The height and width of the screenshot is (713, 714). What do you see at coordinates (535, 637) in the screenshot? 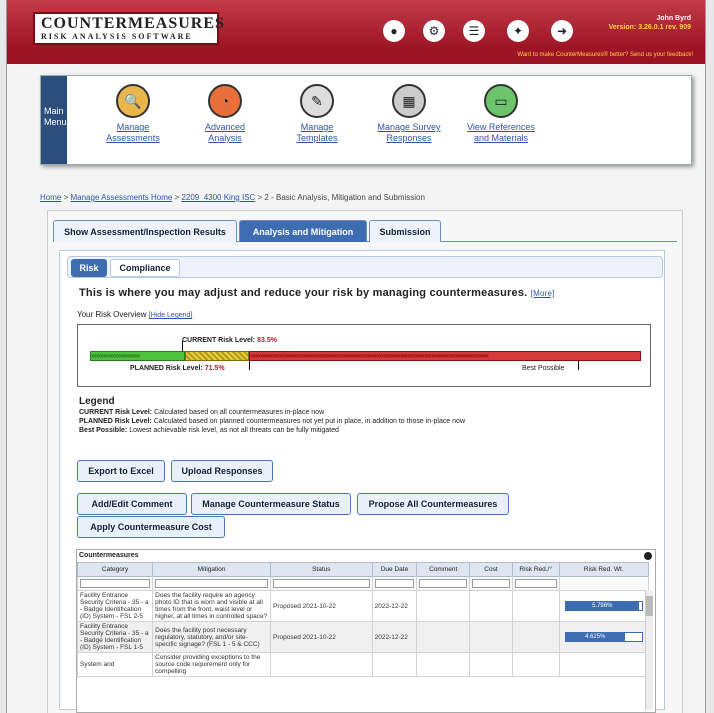
I see `cell-rr` at bounding box center [535, 637].